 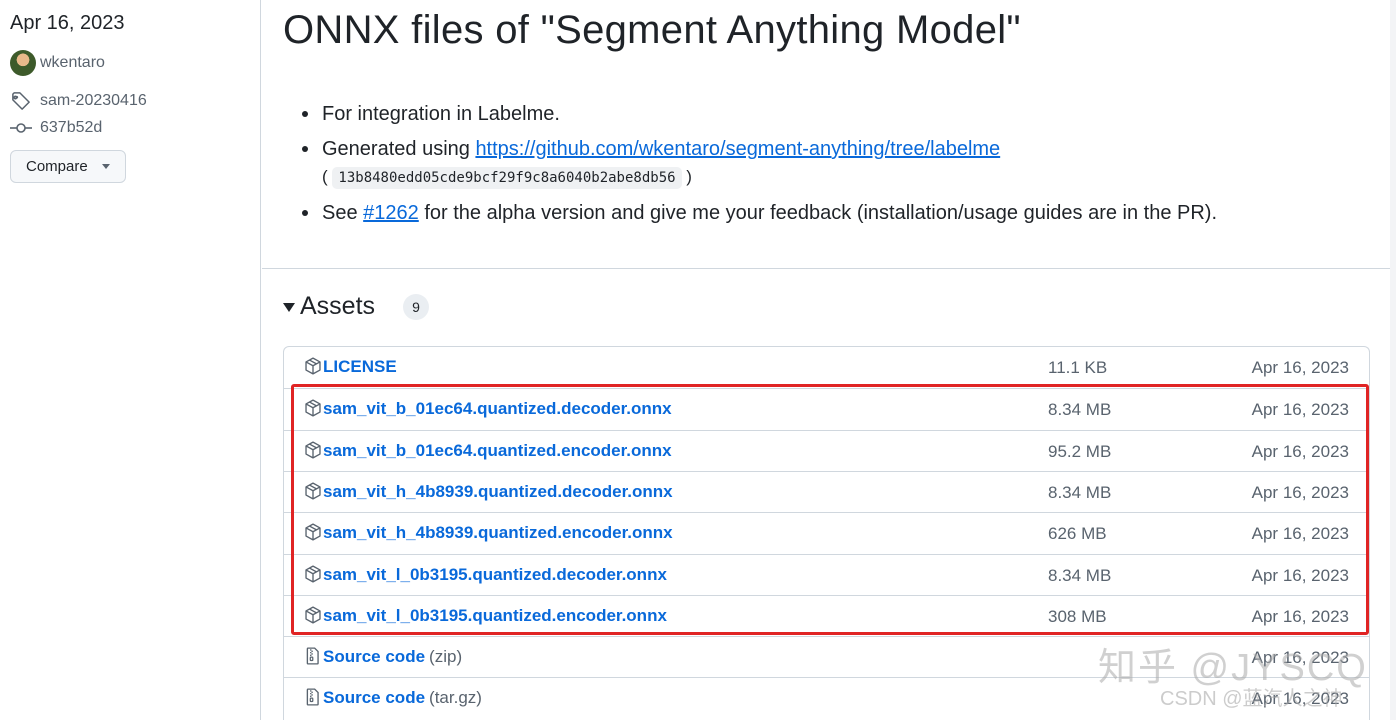 What do you see at coordinates (72, 63) in the screenshot?
I see `author-name: wkentaro` at bounding box center [72, 63].